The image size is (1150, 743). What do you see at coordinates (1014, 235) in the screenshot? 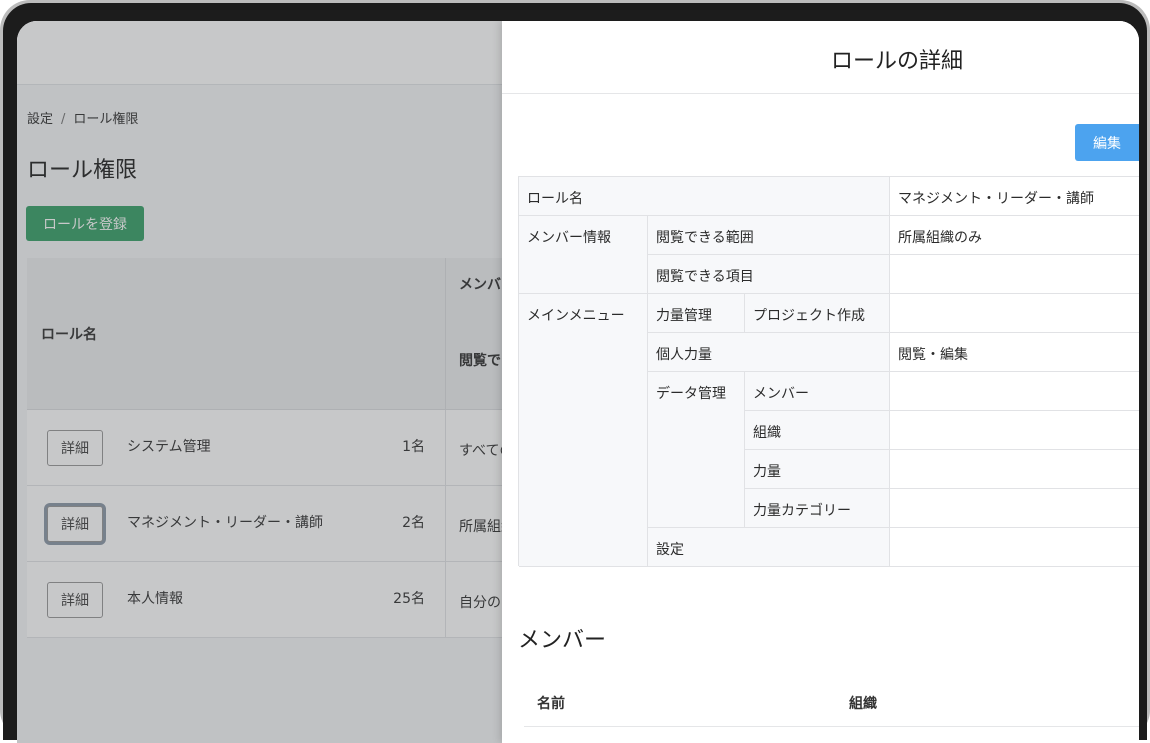
I see `permission-value-view-range: 所属組織のみ` at bounding box center [1014, 235].